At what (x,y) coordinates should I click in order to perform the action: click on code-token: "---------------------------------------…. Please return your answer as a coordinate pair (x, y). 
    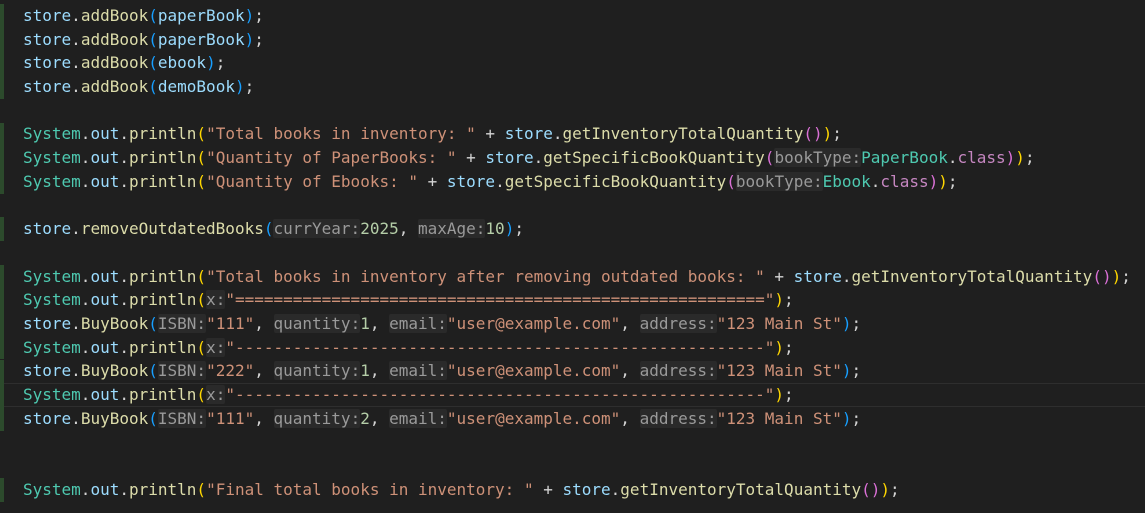
    Looking at the image, I should click on (500, 347).